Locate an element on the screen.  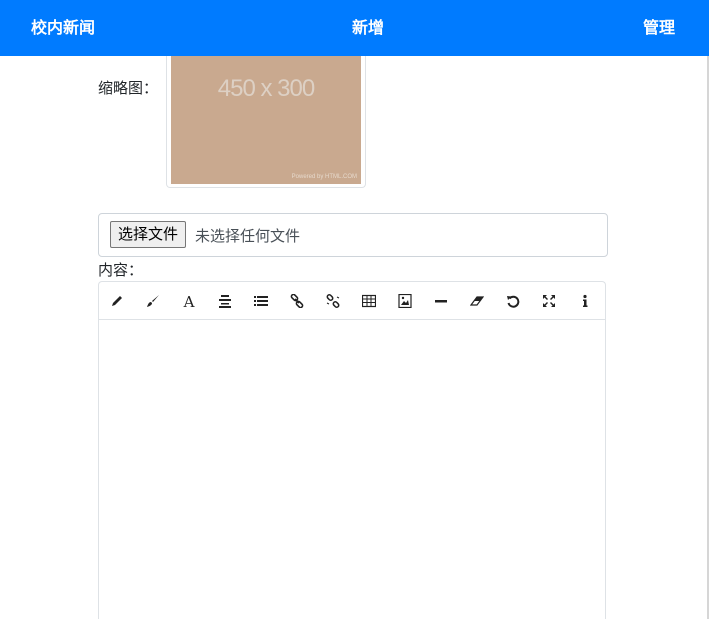
pencil-icon is located at coordinates (117, 301).